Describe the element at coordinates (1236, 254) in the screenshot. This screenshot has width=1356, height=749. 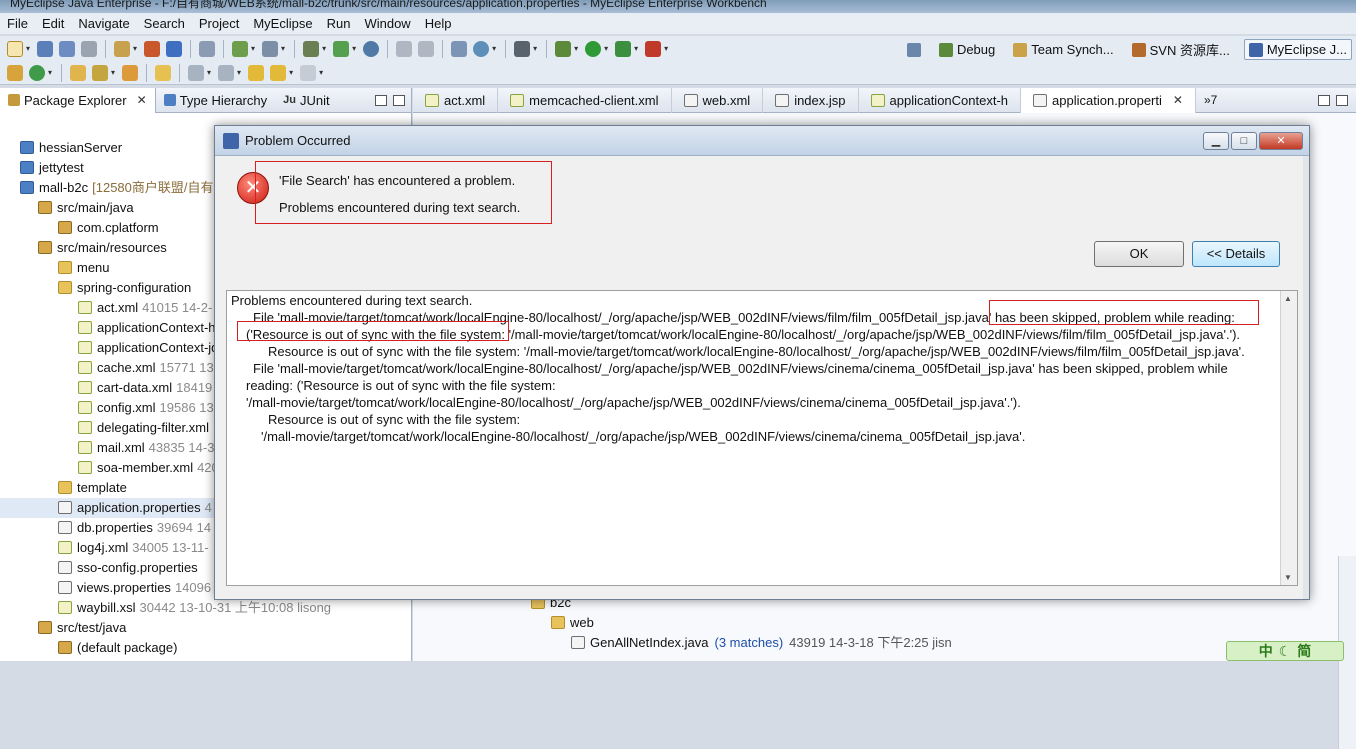
I see `details-button: << Details` at that location.